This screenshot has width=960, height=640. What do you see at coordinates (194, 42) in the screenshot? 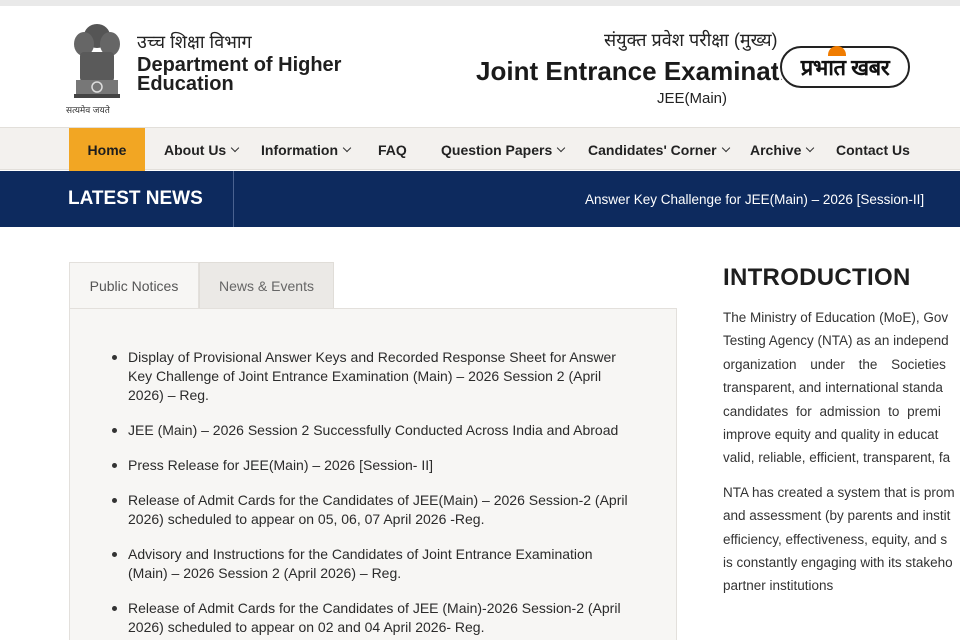
I see `dept-hindi-title: उच्च शिक्षा विभाग` at bounding box center [194, 42].